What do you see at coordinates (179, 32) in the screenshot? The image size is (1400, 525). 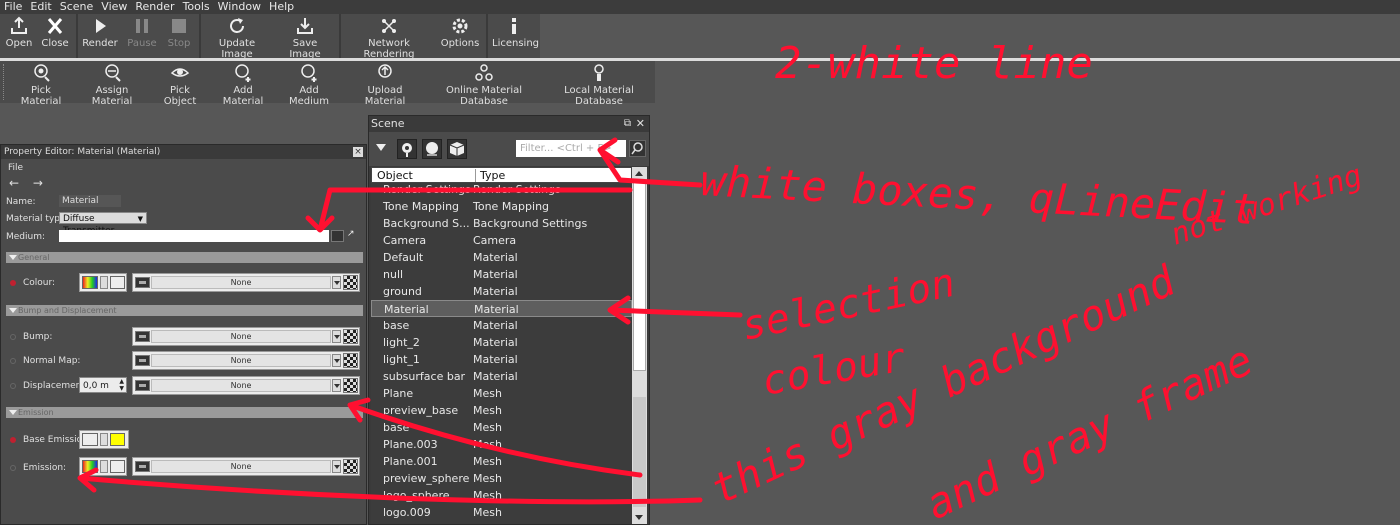 I see `stop-button: Stop` at bounding box center [179, 32].